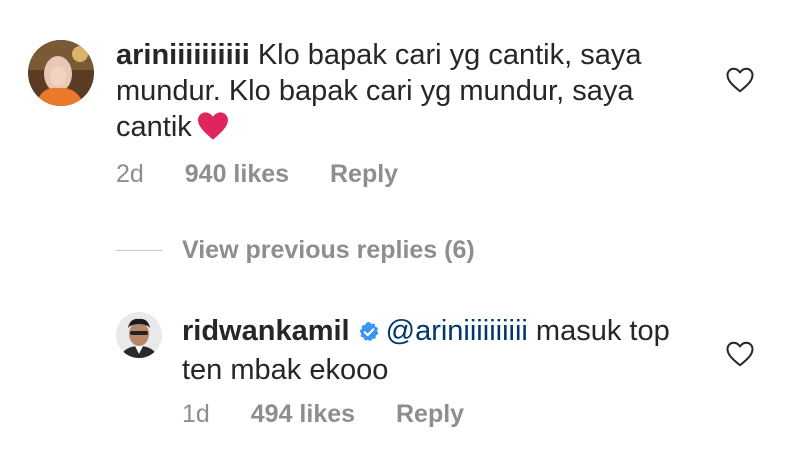  I want to click on comment-time: 2d, so click(130, 174).